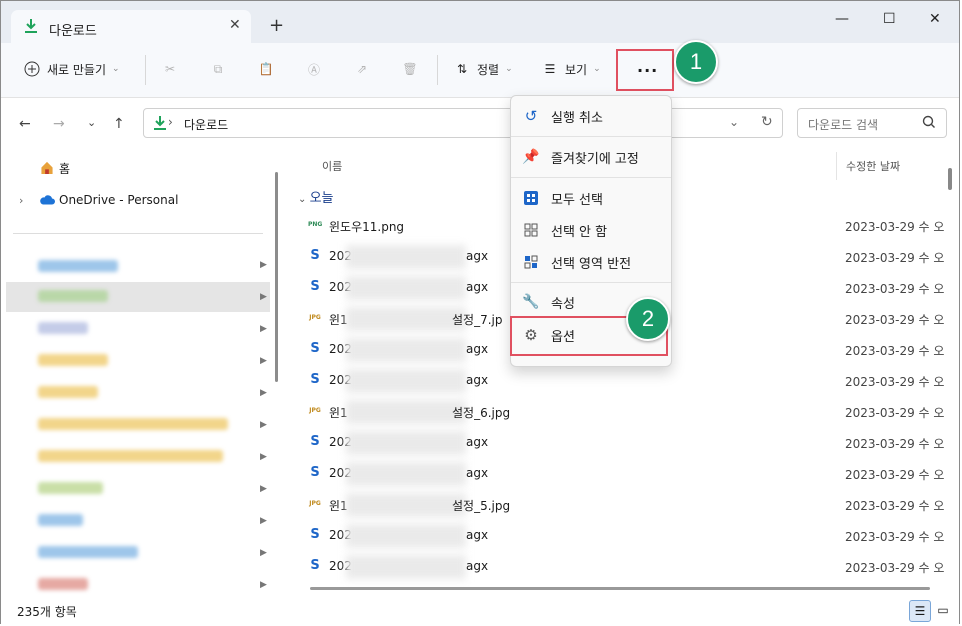  Describe the element at coordinates (463, 123) in the screenshot. I see `address-bar: › 다운로드 ⌄ ↻` at that location.